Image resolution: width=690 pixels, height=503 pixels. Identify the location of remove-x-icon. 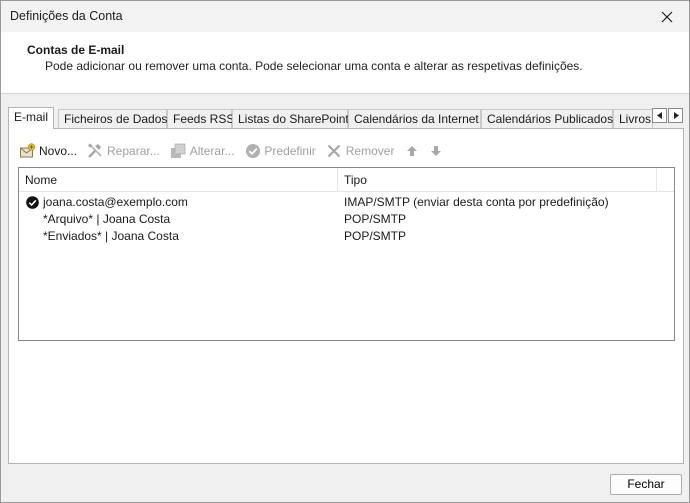
(334, 151).